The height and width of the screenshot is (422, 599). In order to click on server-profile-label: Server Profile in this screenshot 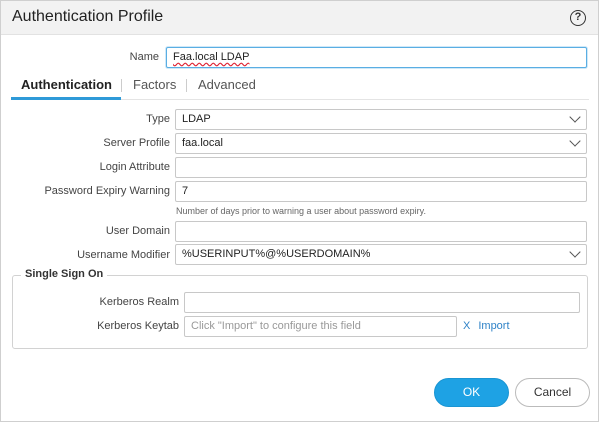, I will do `click(136, 143)`.